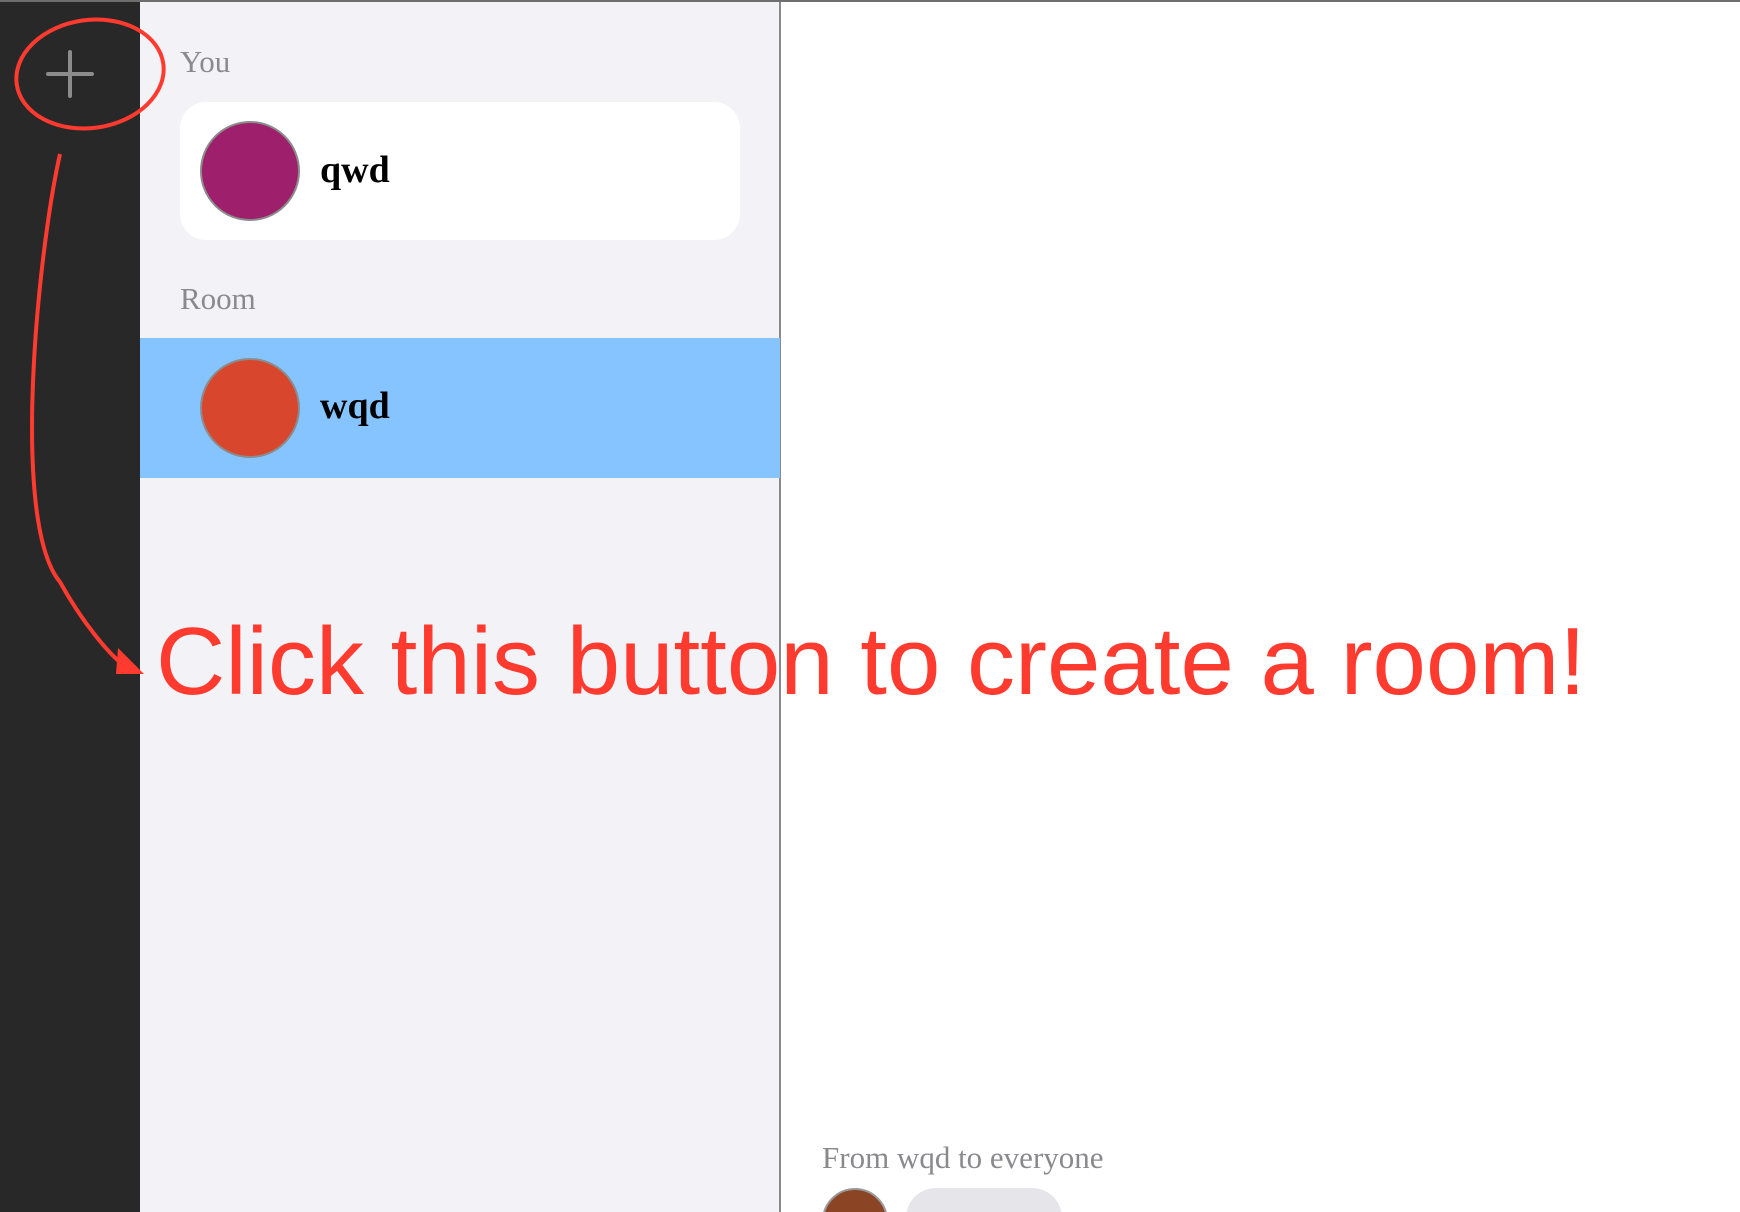 Image resolution: width=1740 pixels, height=1212 pixels. I want to click on message-meta: From wqd to everyone, so click(963, 1157).